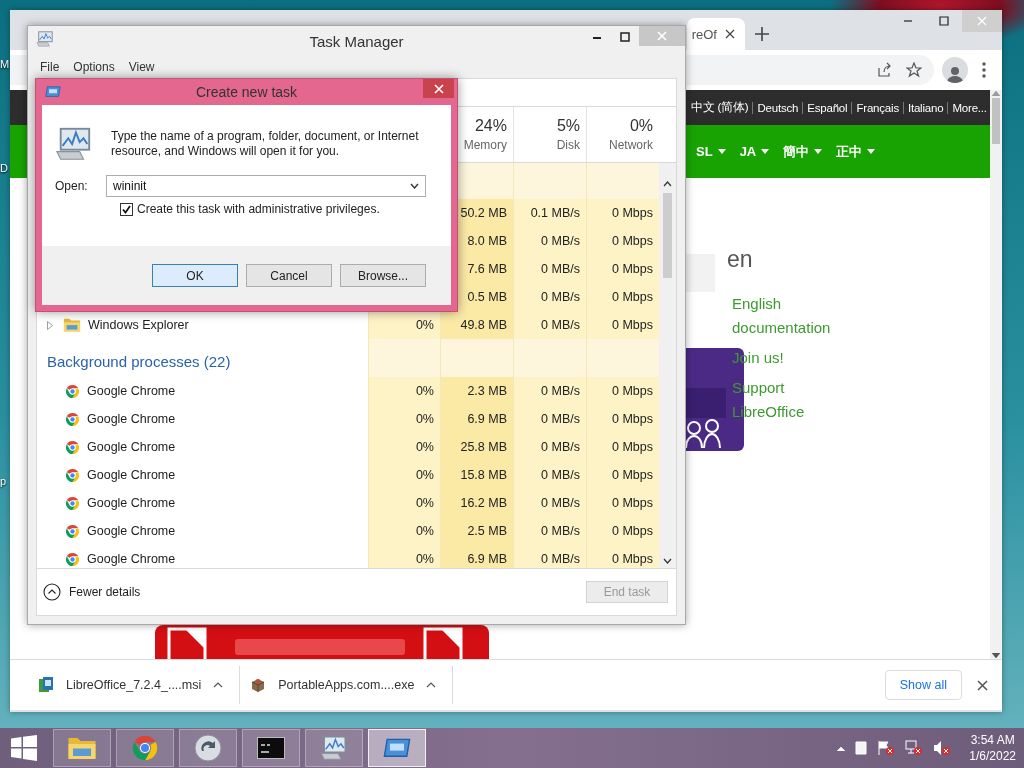  What do you see at coordinates (134, 685) in the screenshot?
I see `download-item: LibreOffice_7.2.4_....msi` at bounding box center [134, 685].